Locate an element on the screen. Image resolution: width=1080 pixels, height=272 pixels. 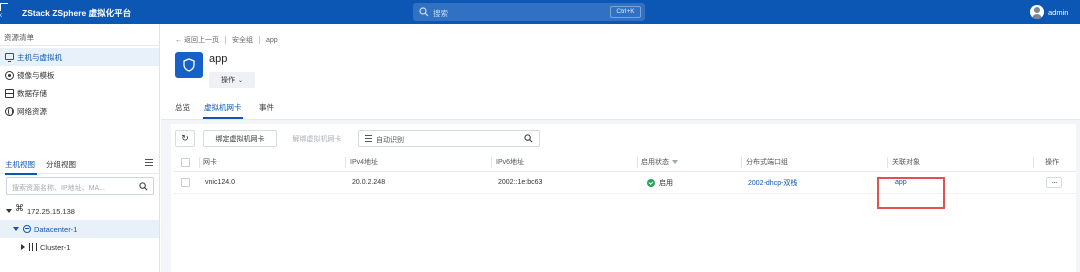
detail-tabs: 总览 虚拟机网卡 事件 is located at coordinates (620, 109).